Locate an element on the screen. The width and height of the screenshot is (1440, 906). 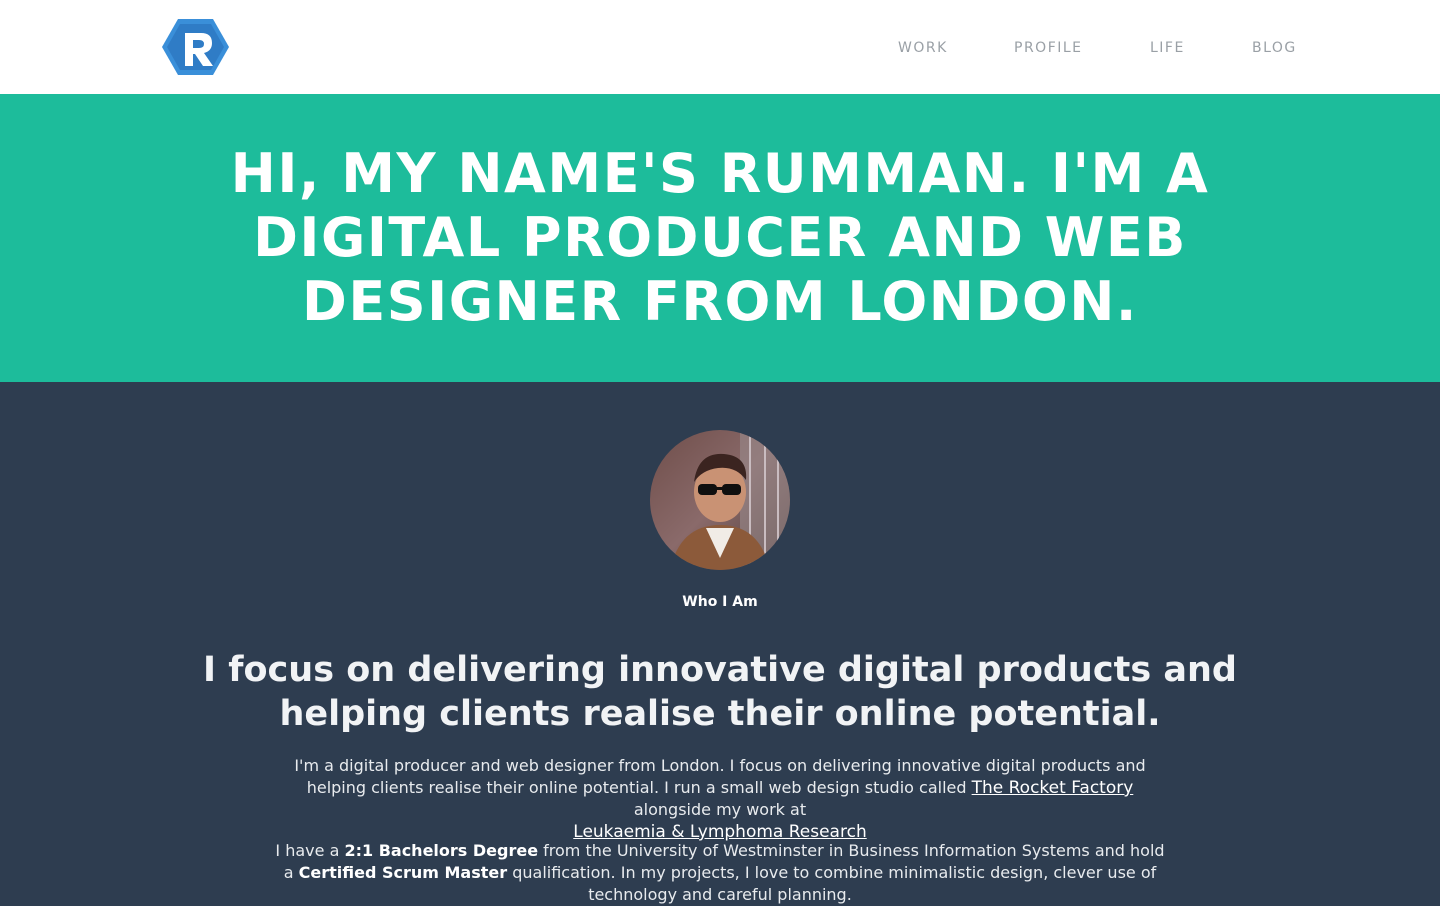
profile-photo is located at coordinates (720, 500).